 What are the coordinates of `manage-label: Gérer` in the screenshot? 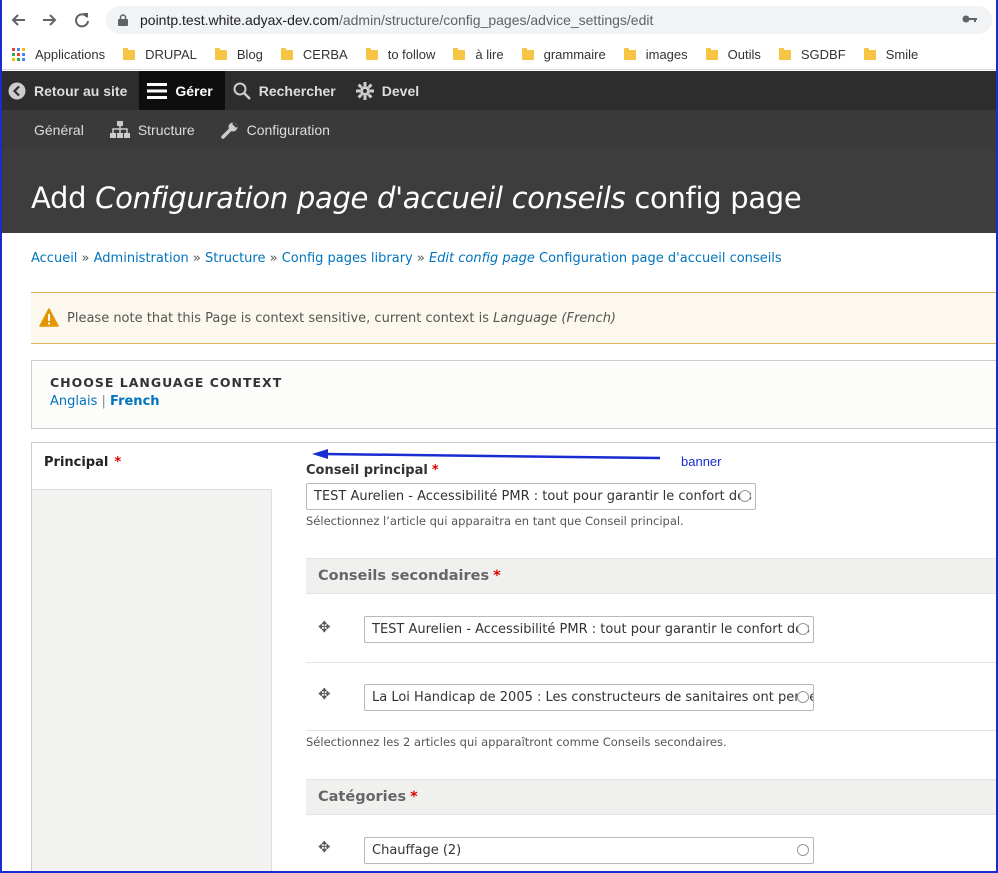 It's located at (194, 90).